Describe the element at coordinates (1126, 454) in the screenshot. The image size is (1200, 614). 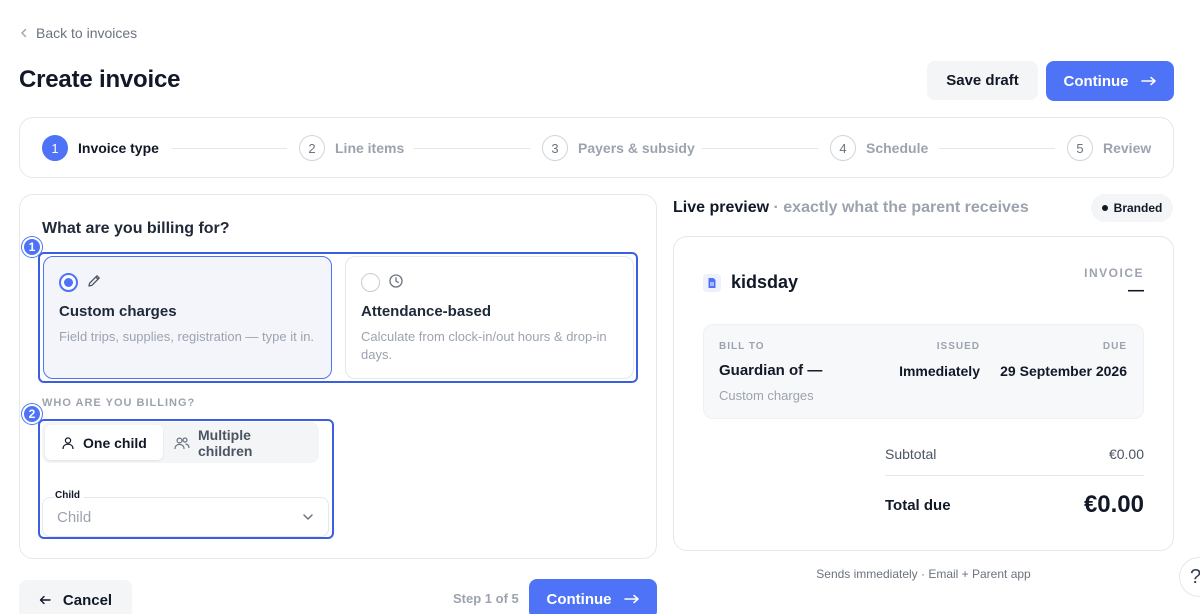
I see `subtotal-value: €0.00` at that location.